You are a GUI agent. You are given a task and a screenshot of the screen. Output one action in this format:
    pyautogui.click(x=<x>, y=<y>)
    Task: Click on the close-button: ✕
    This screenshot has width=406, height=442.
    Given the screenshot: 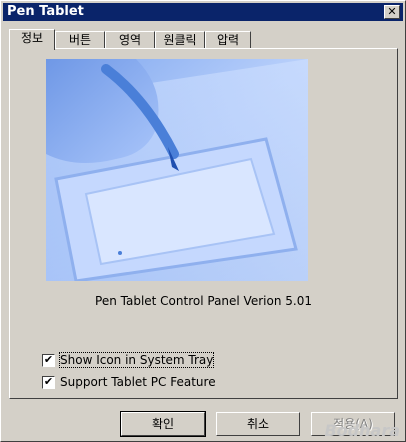 What is the action you would take?
    pyautogui.click(x=392, y=12)
    